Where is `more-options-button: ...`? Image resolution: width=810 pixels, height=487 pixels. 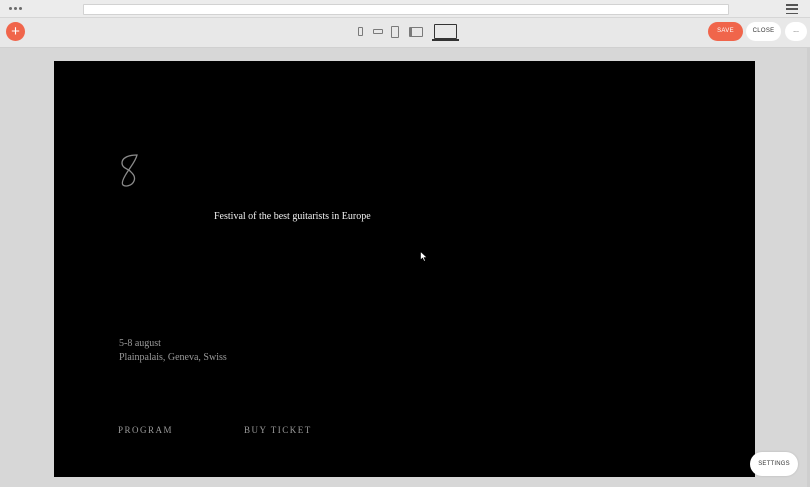
more-options-button: ... is located at coordinates (796, 31).